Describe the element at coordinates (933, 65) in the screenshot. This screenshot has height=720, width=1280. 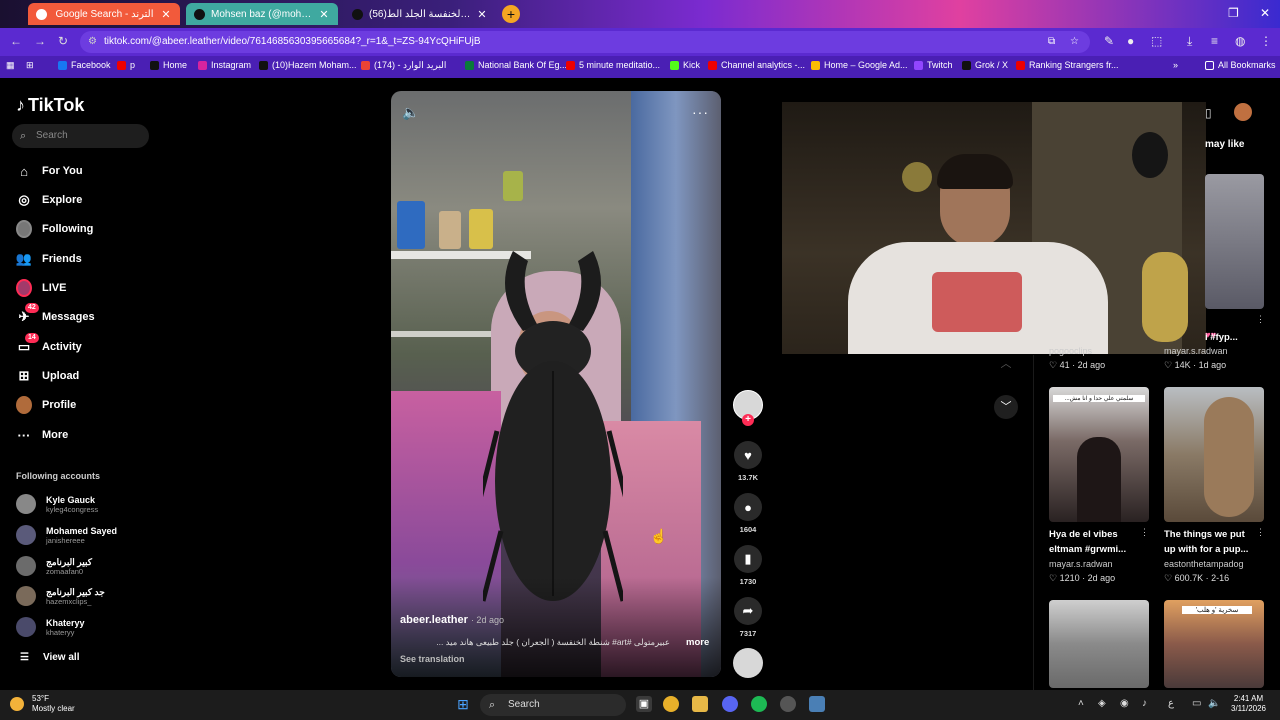
I see `bookmark-twitch: Twitch` at that location.